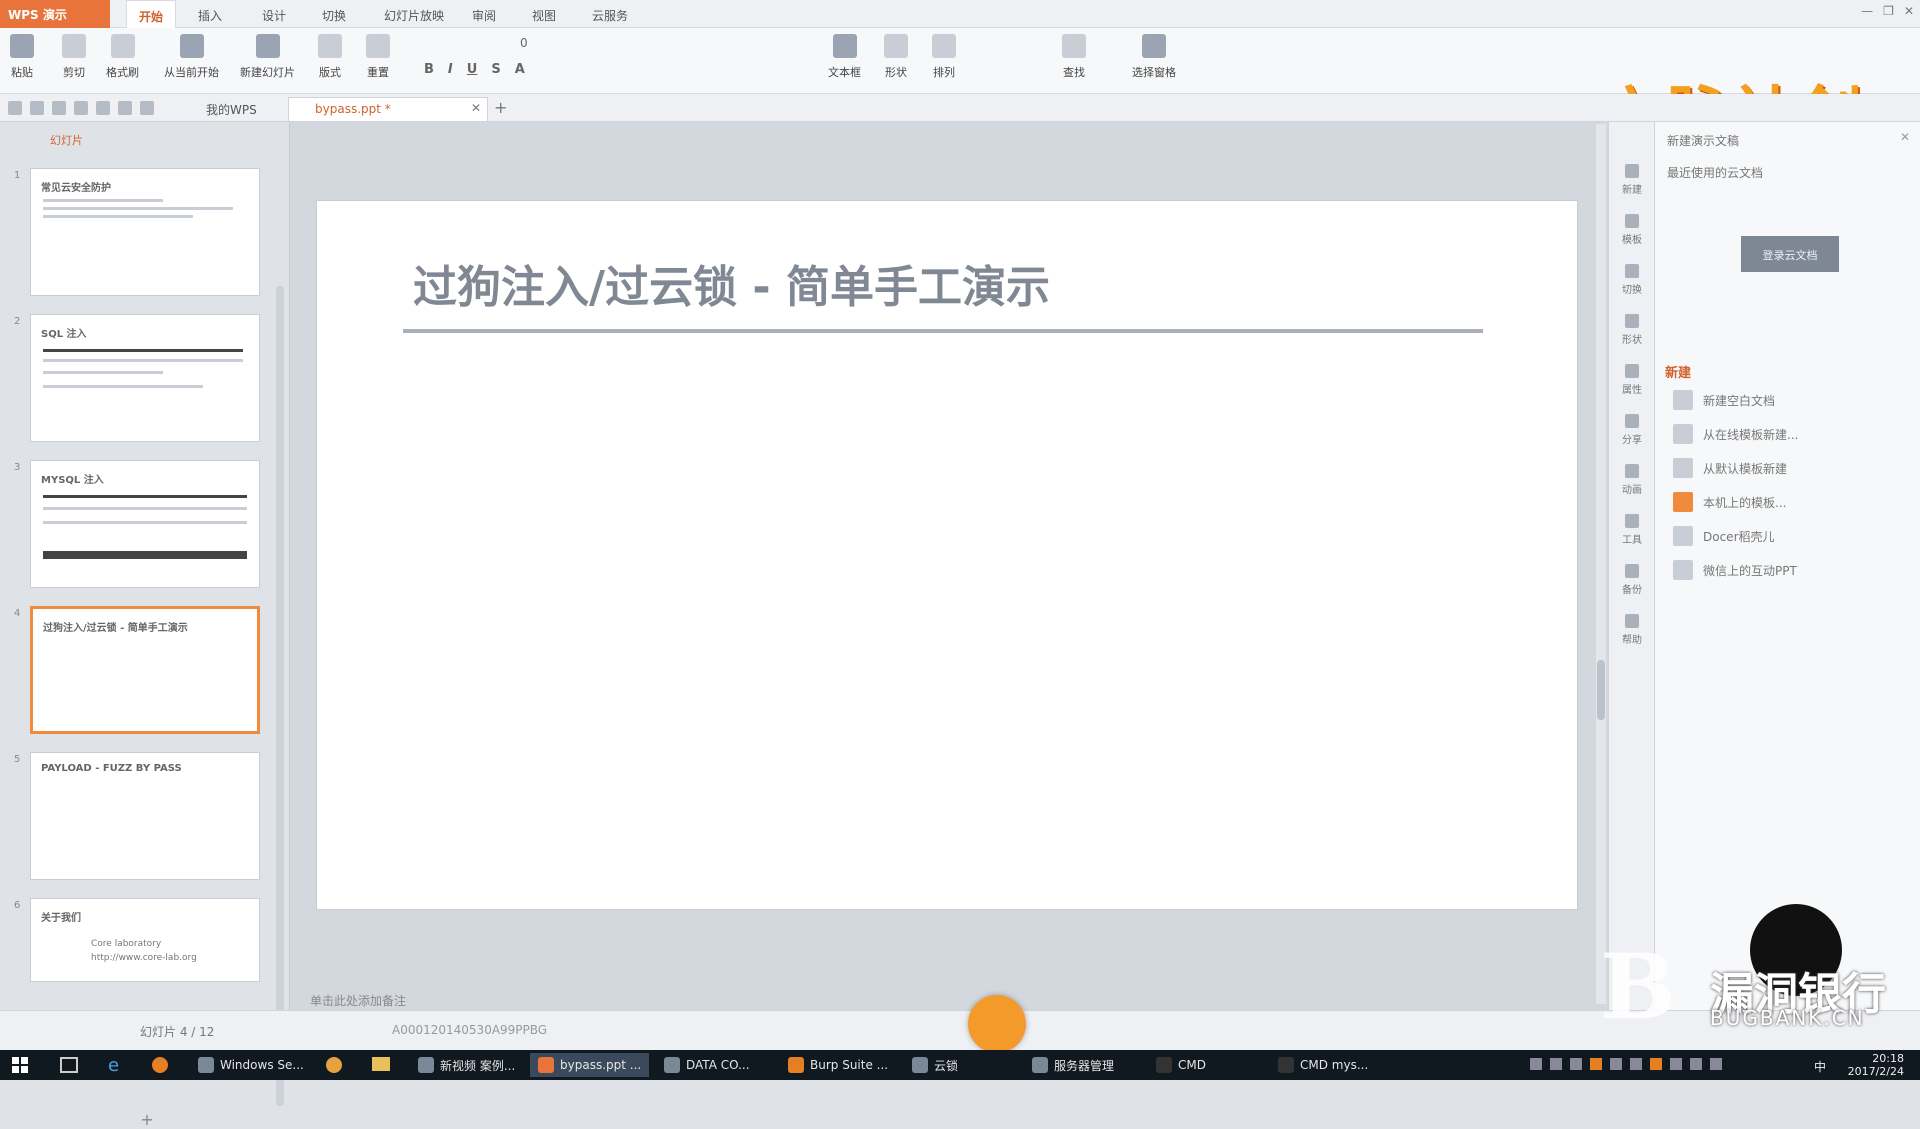  Describe the element at coordinates (74, 61) in the screenshot. I see `cut-button: 剪切` at that location.